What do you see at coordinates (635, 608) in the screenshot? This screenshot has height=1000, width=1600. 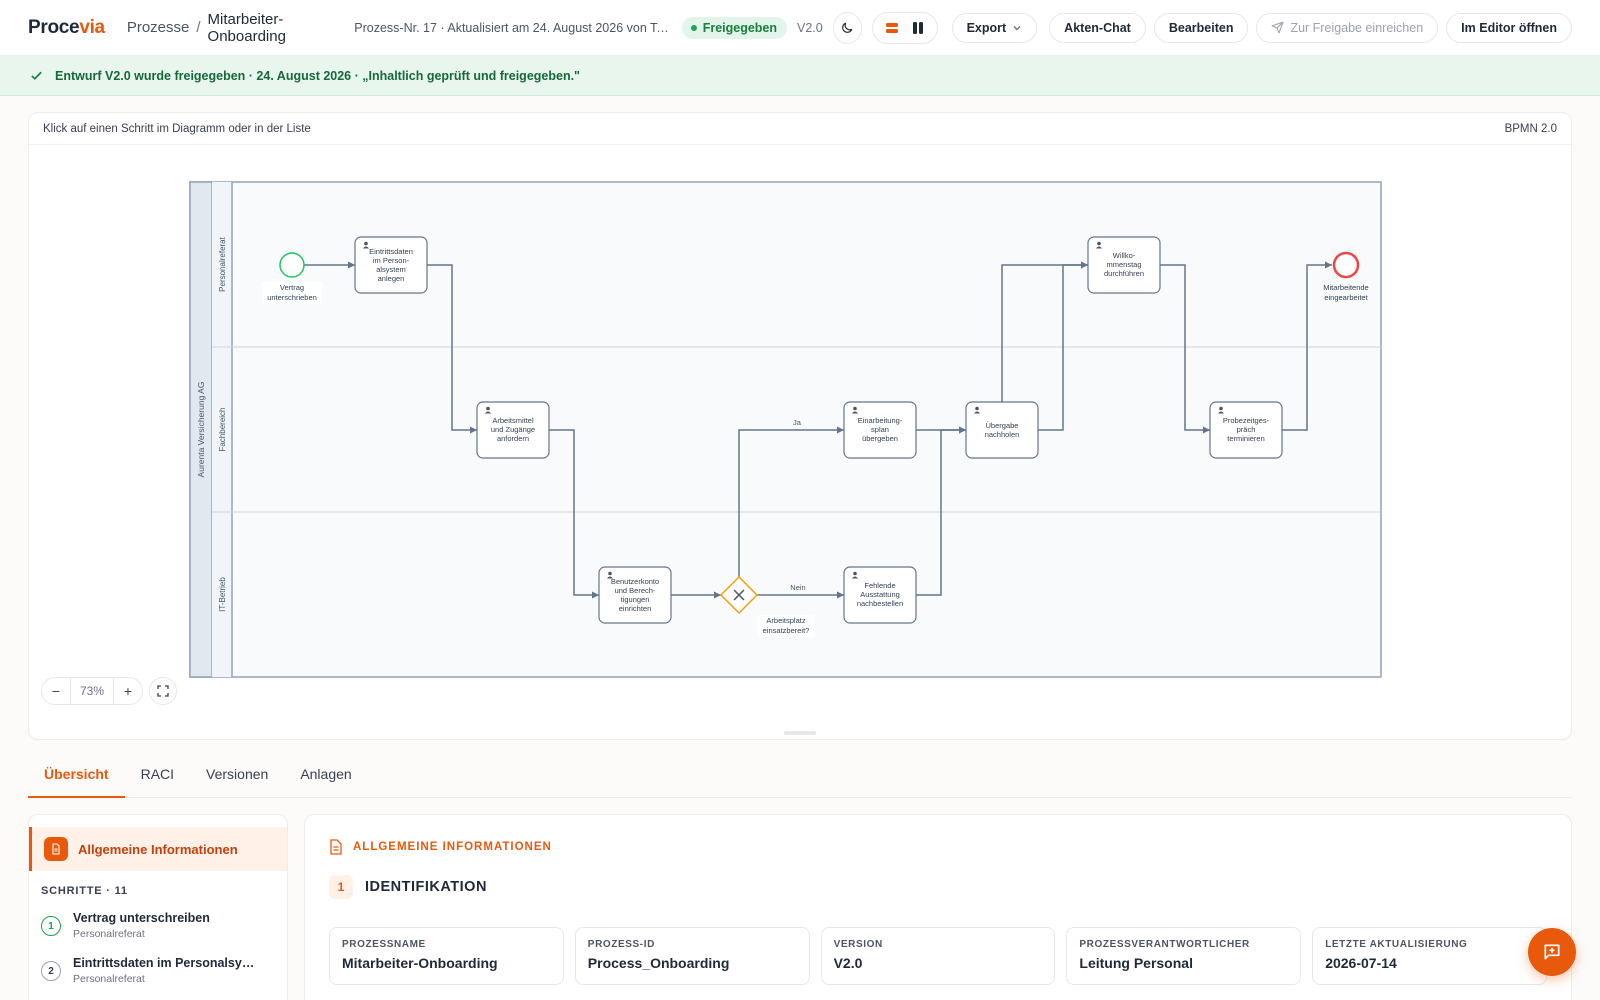 I see `svg-text: einrichten` at bounding box center [635, 608].